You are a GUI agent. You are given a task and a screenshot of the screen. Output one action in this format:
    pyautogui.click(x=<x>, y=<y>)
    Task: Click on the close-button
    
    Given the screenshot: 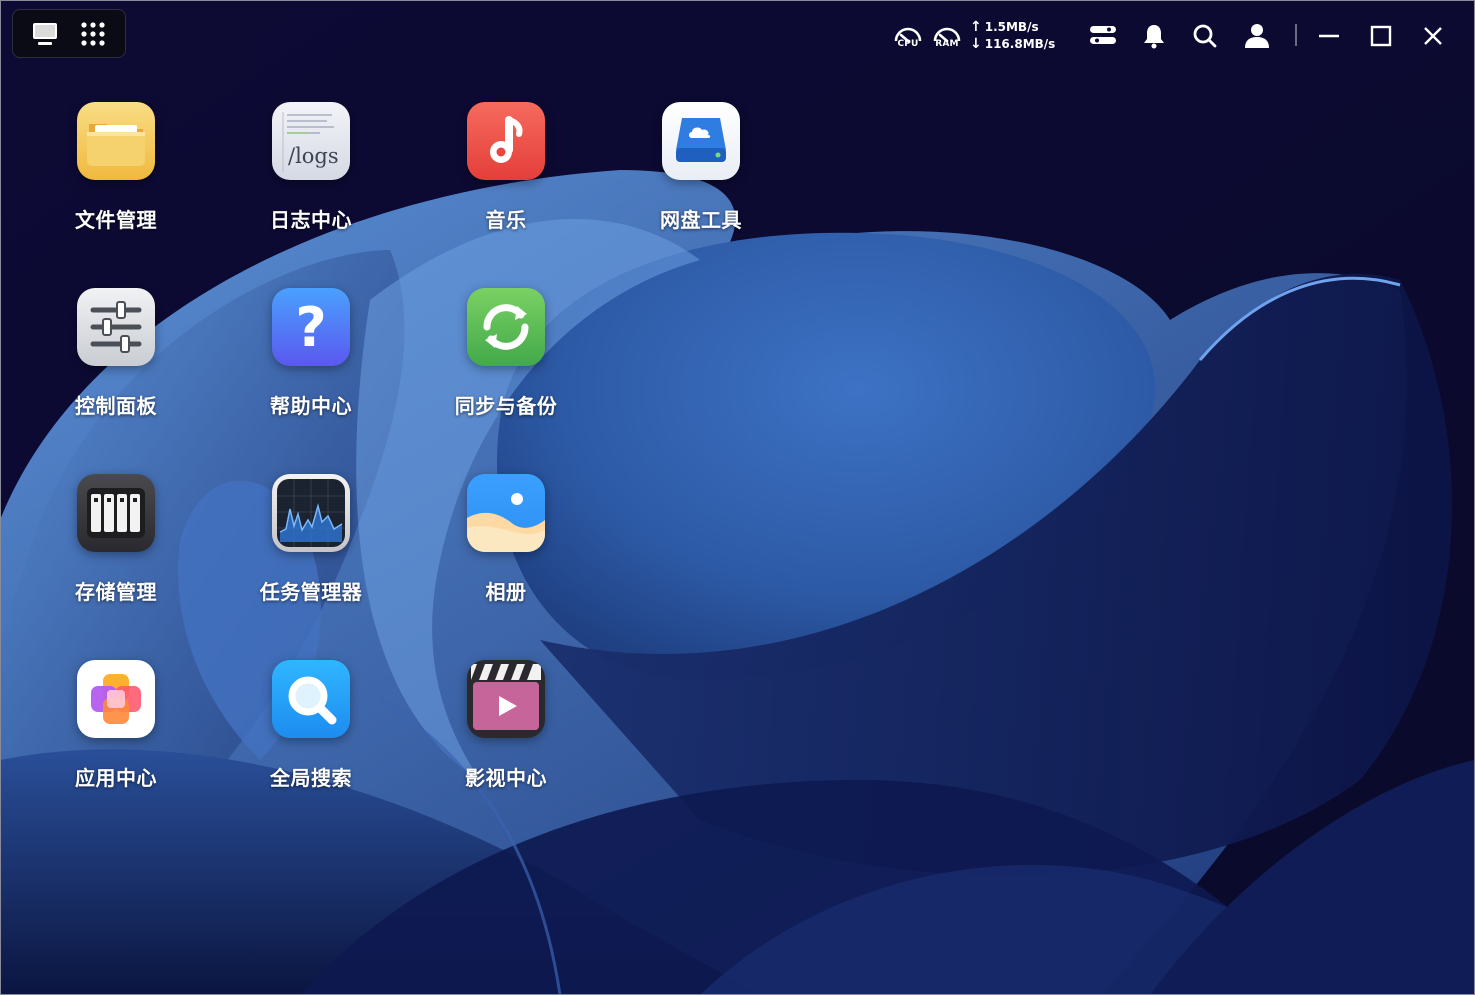 What is the action you would take?
    pyautogui.click(x=1433, y=36)
    